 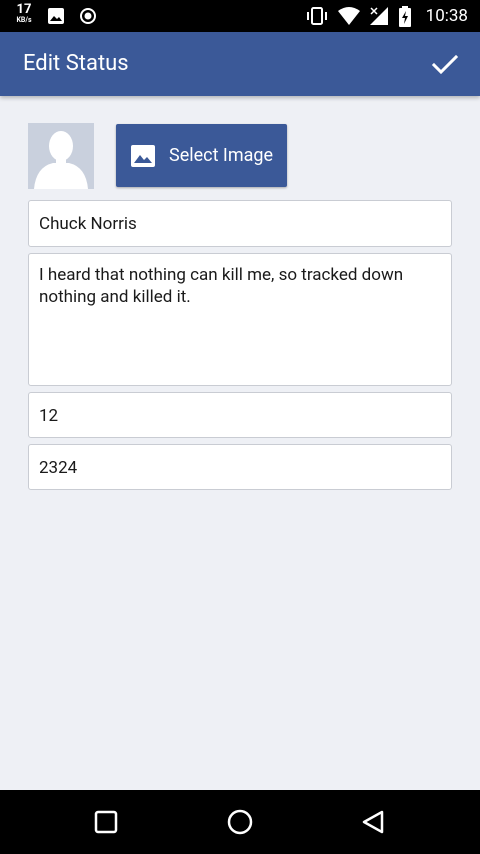 What do you see at coordinates (240, 16) in the screenshot?
I see `status-bar: 17 KB/s 10:38` at bounding box center [240, 16].